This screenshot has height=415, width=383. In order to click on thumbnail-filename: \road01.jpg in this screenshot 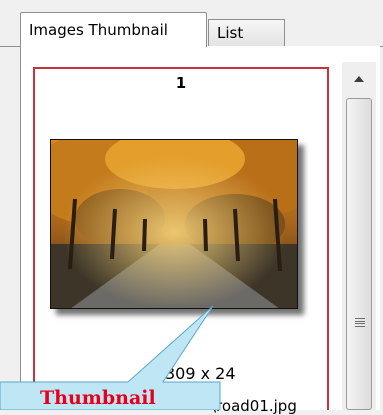, I will do `click(254, 406)`.